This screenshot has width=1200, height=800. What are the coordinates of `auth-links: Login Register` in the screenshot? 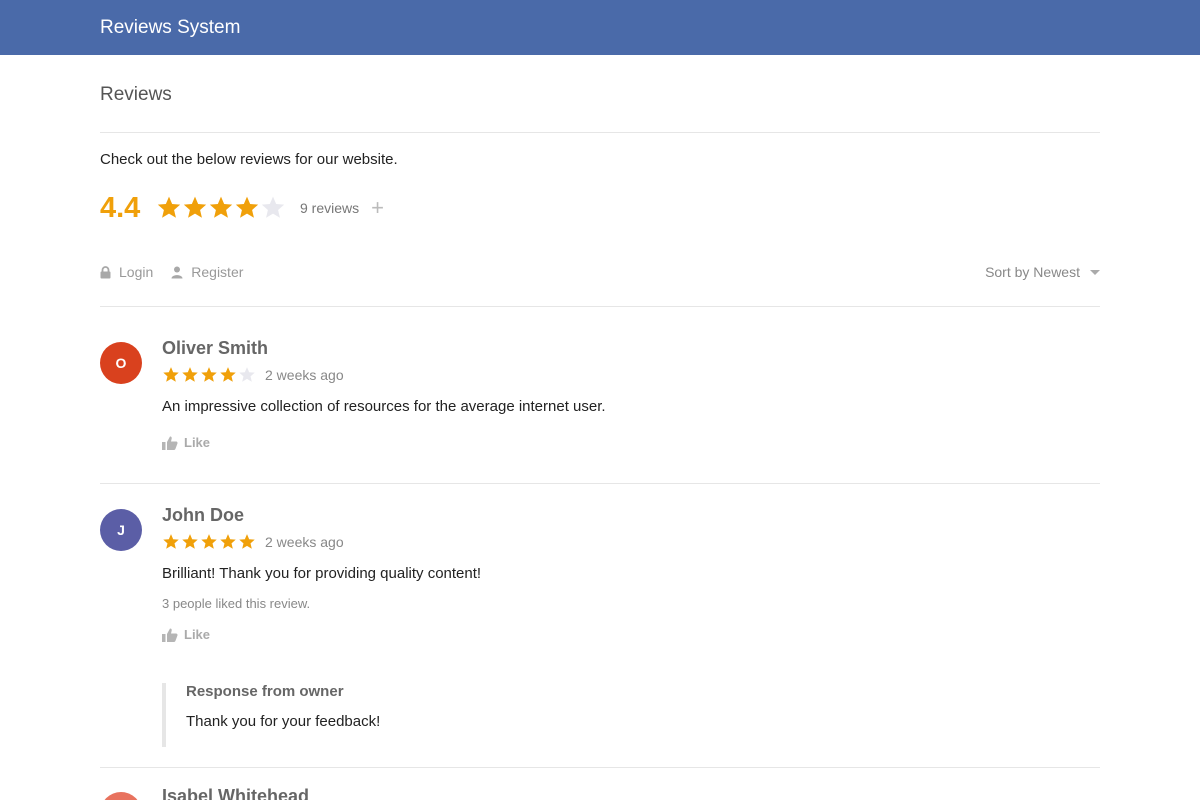 It's located at (180, 272).